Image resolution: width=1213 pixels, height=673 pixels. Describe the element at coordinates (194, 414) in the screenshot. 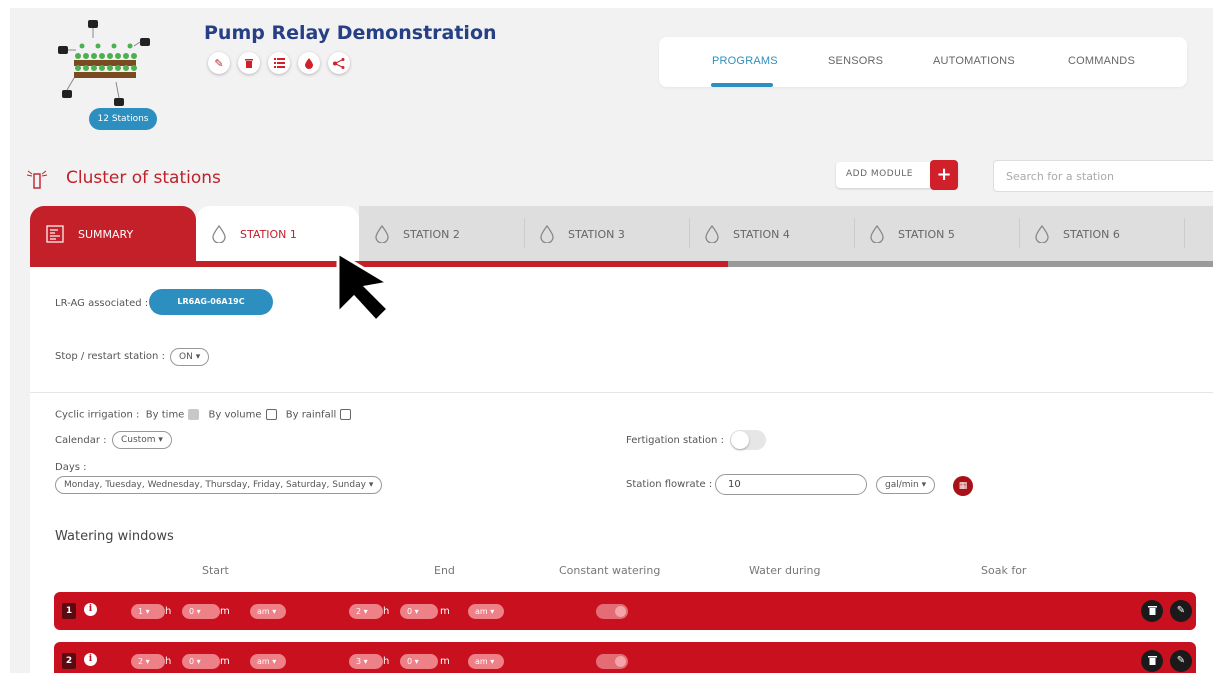

I see `by-time-checkbox` at that location.